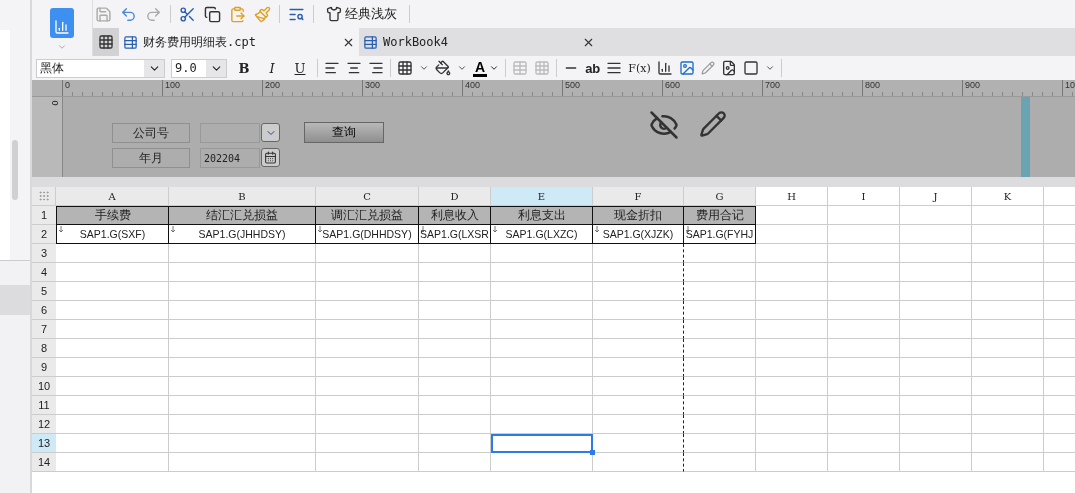 This screenshot has height=493, width=1075. I want to click on sheet-icon, so click(130, 42).